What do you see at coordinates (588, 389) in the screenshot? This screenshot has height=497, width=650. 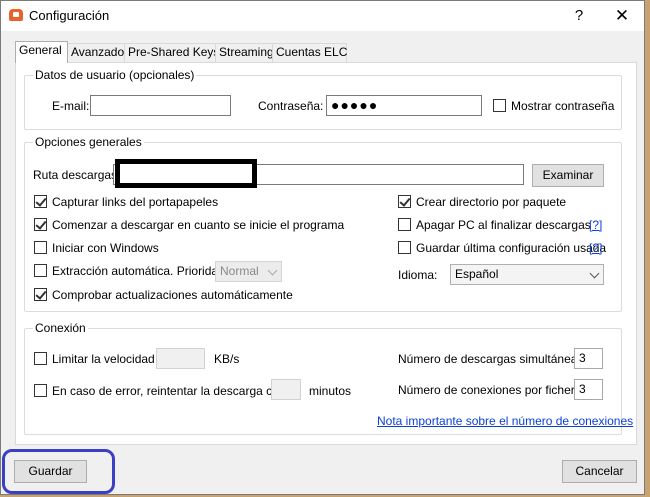 I see `connections-per-file-input: 3` at bounding box center [588, 389].